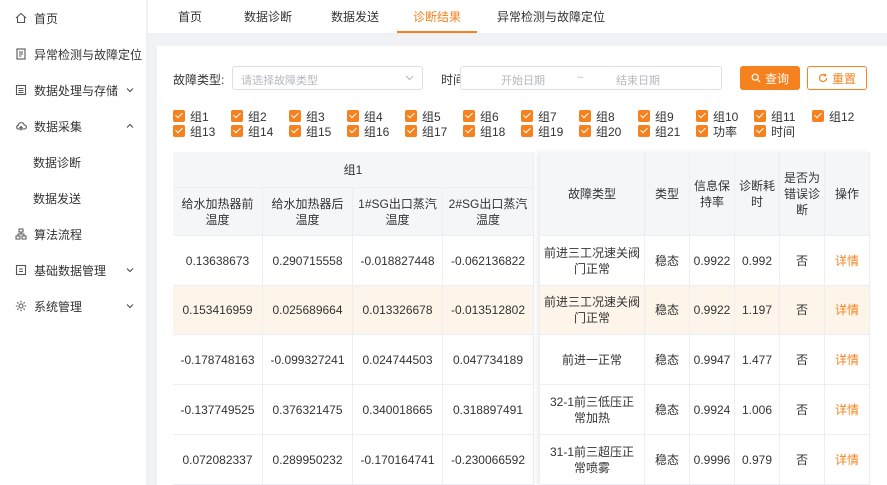 Image resolution: width=887 pixels, height=485 pixels. What do you see at coordinates (423, 116) in the screenshot?
I see `checkbox-item: 组5` at bounding box center [423, 116].